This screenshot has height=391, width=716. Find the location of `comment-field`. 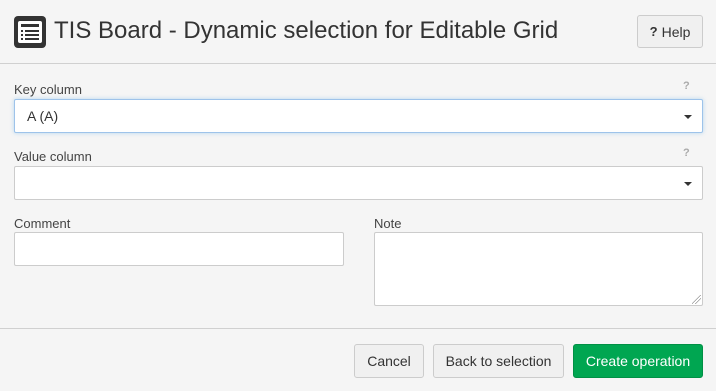

comment-field is located at coordinates (179, 249).